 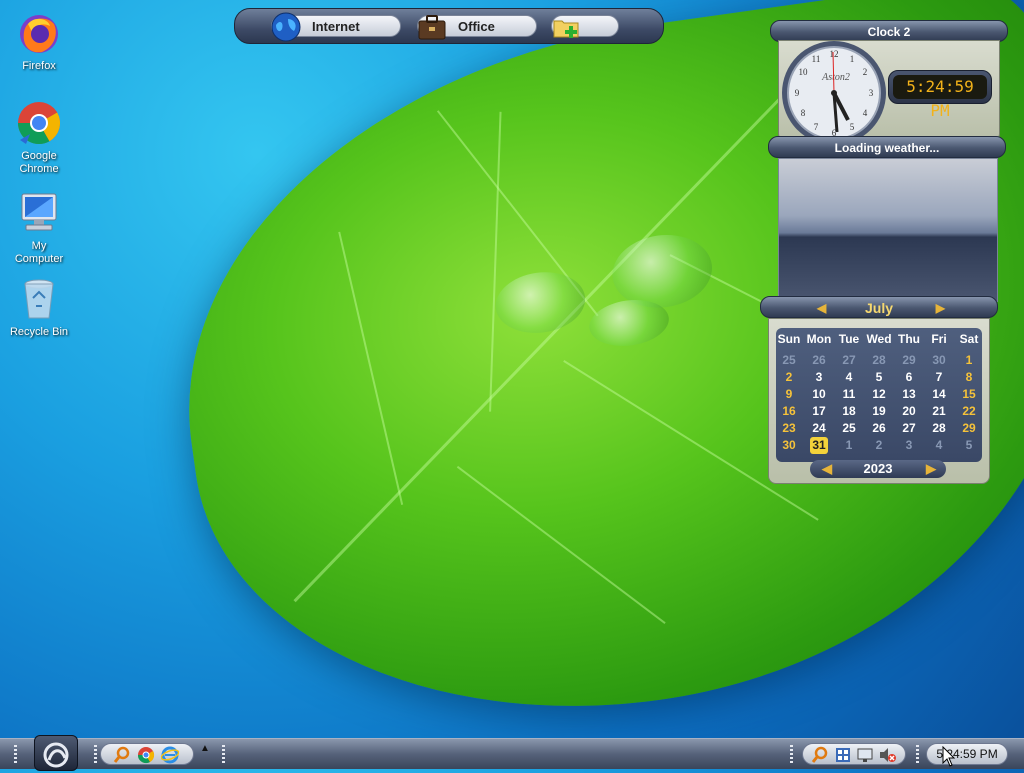 I want to click on launcher-button-label: Office, so click(x=476, y=26).